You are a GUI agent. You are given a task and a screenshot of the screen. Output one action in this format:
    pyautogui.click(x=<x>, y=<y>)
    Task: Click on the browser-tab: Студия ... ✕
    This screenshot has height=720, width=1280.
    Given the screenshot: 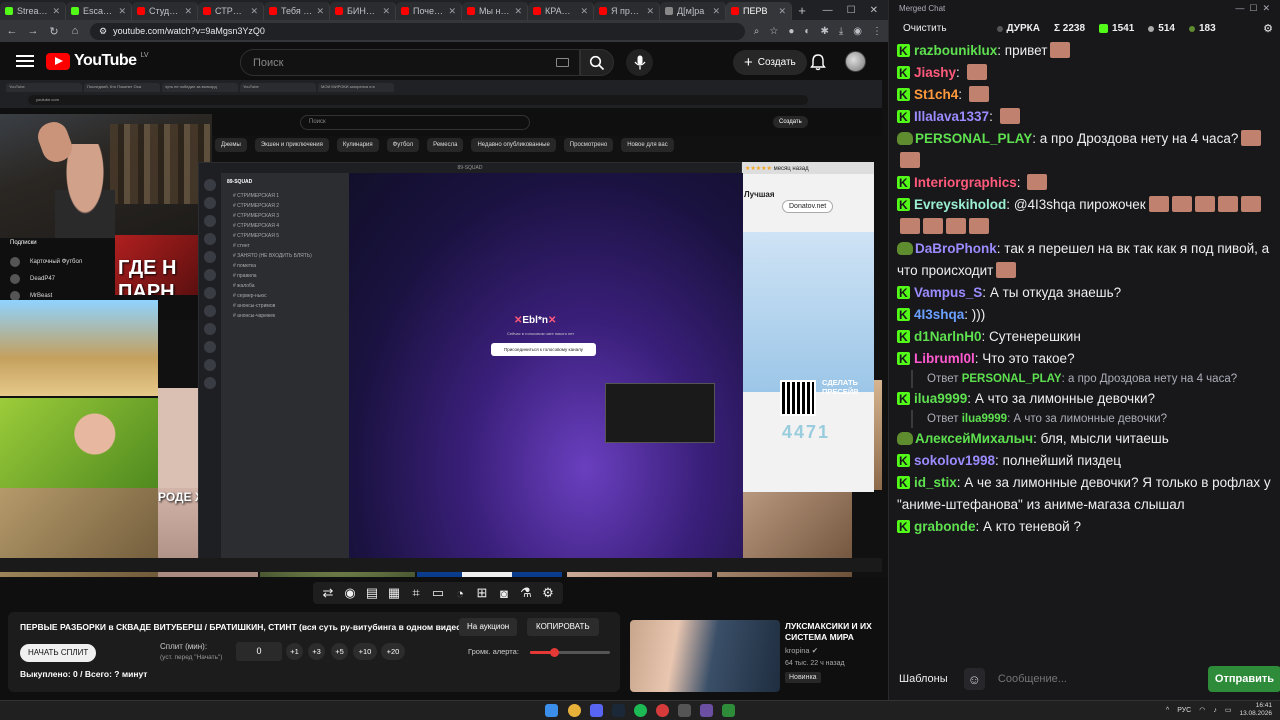 What is the action you would take?
    pyautogui.click(x=165, y=11)
    